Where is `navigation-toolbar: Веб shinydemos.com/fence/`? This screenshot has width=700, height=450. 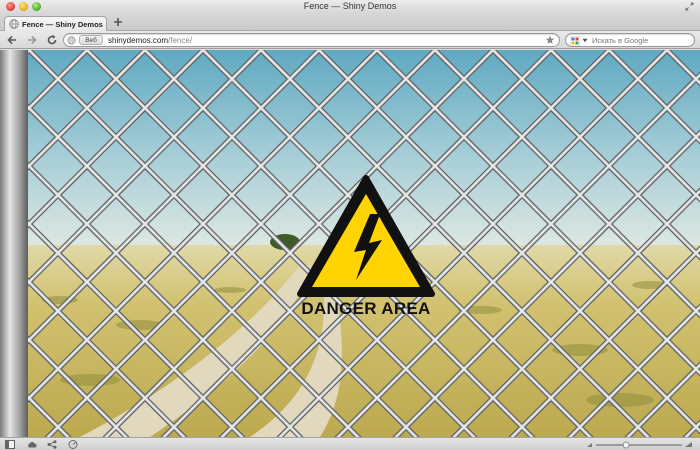 navigation-toolbar: Веб shinydemos.com/fence/ is located at coordinates (350, 40).